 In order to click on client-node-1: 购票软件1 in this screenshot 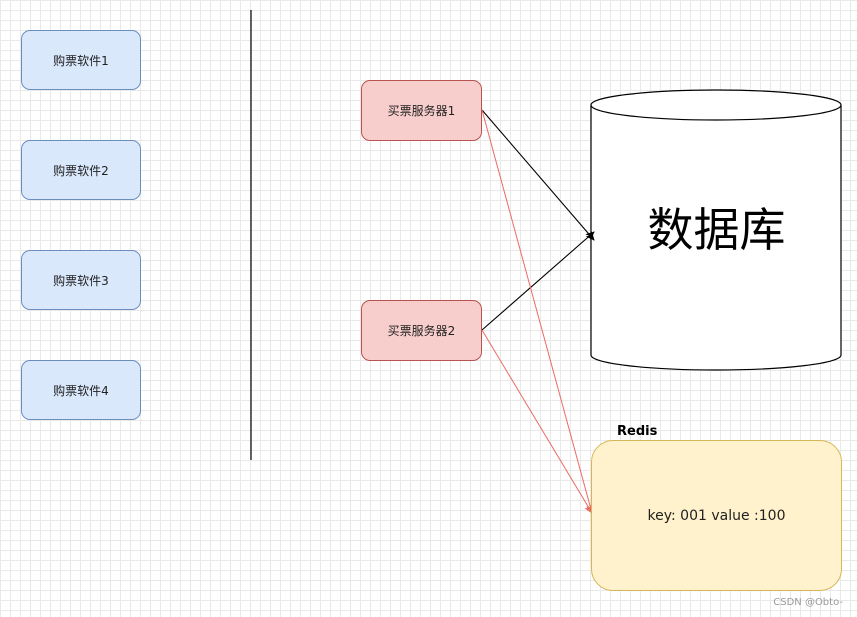, I will do `click(81, 60)`.